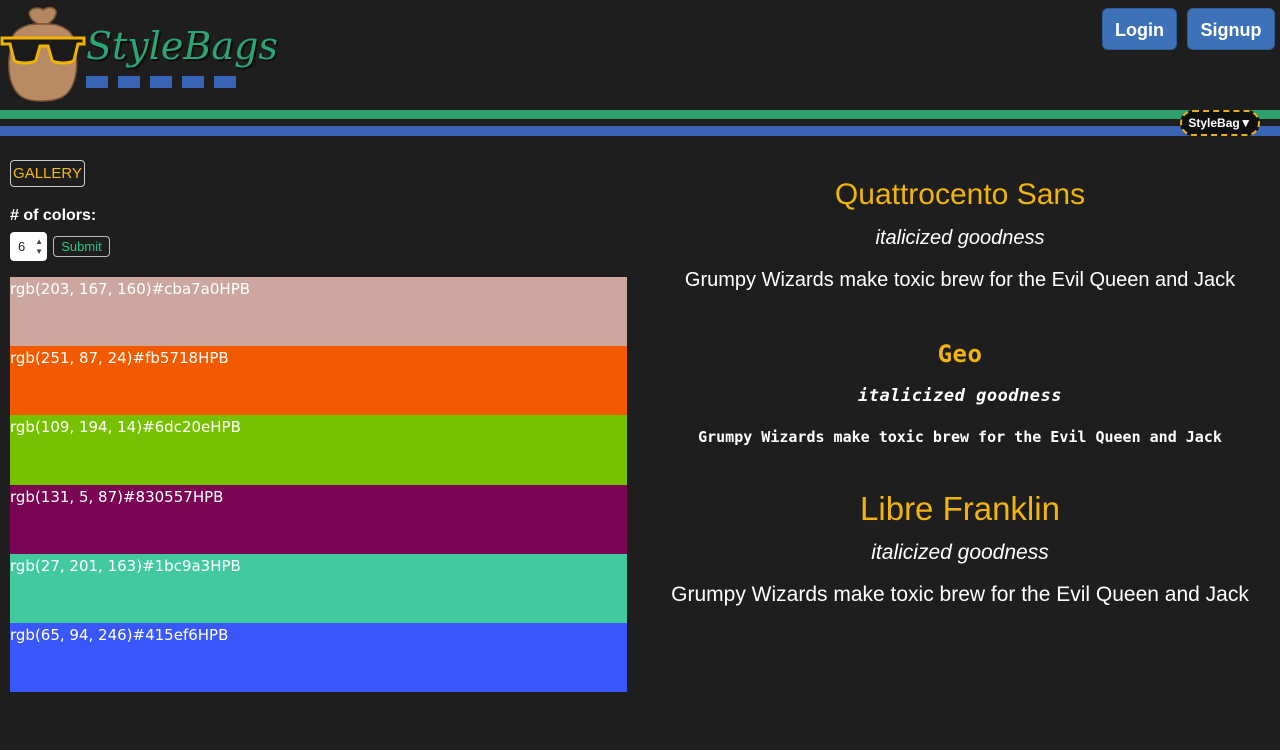  What do you see at coordinates (318, 657) in the screenshot?
I see `color-swatch: rgb(65, 94, 246)#415ef6HPB` at bounding box center [318, 657].